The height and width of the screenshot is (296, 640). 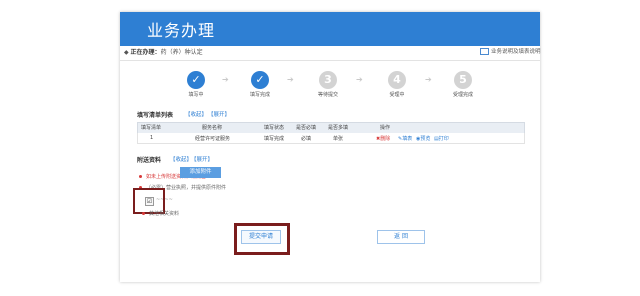 What do you see at coordinates (441, 138) in the screenshot?
I see `print-link: ▤打印` at bounding box center [441, 138].